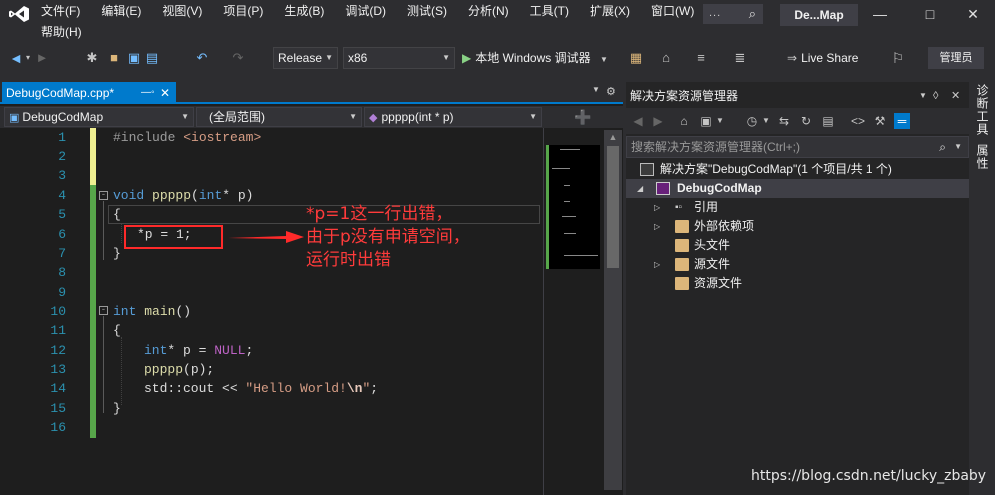  What do you see at coordinates (148, 93) in the screenshot?
I see `pin-icon: —◦` at bounding box center [148, 93].